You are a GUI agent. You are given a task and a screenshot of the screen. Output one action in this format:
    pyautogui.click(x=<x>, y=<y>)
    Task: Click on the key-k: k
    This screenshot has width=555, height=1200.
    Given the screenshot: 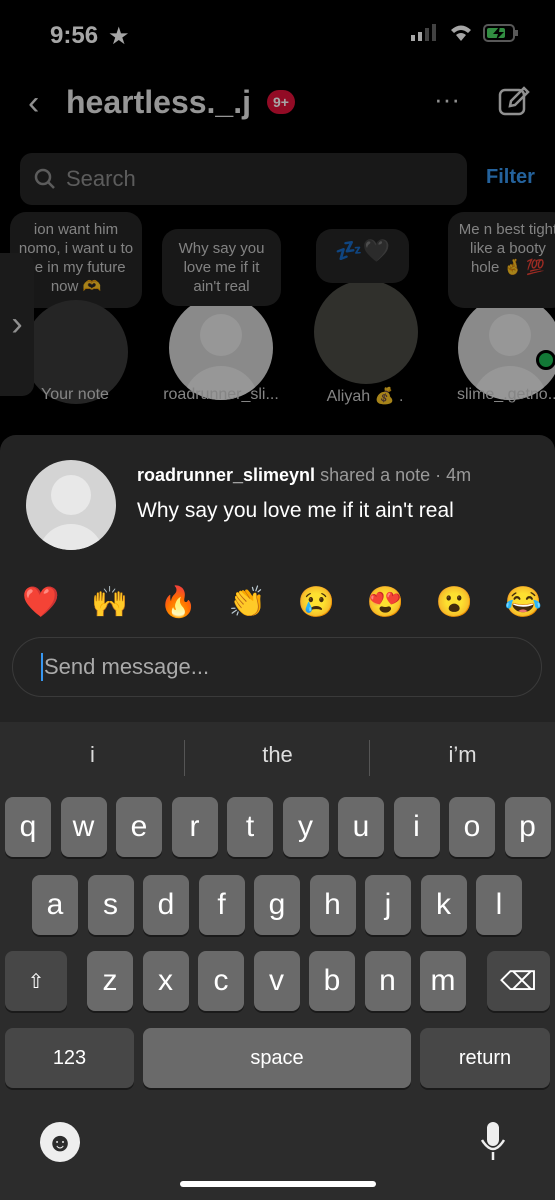 What is the action you would take?
    pyautogui.click(x=443, y=905)
    